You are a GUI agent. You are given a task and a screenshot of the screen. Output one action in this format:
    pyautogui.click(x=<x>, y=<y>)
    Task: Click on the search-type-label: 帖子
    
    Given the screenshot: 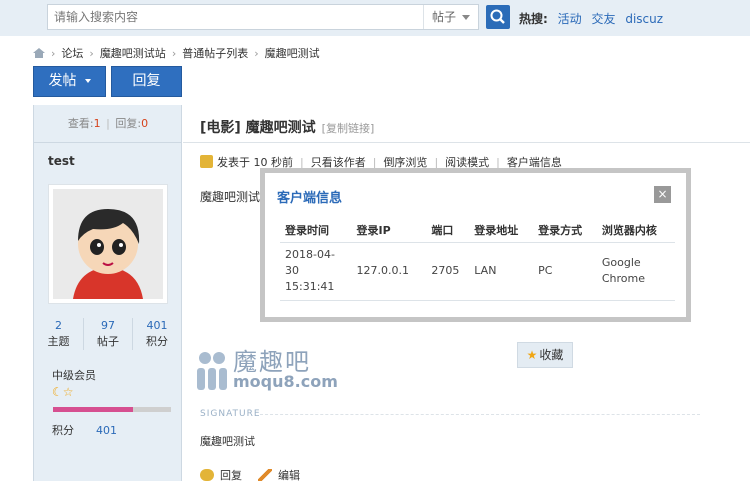 What is the action you would take?
    pyautogui.click(x=444, y=17)
    